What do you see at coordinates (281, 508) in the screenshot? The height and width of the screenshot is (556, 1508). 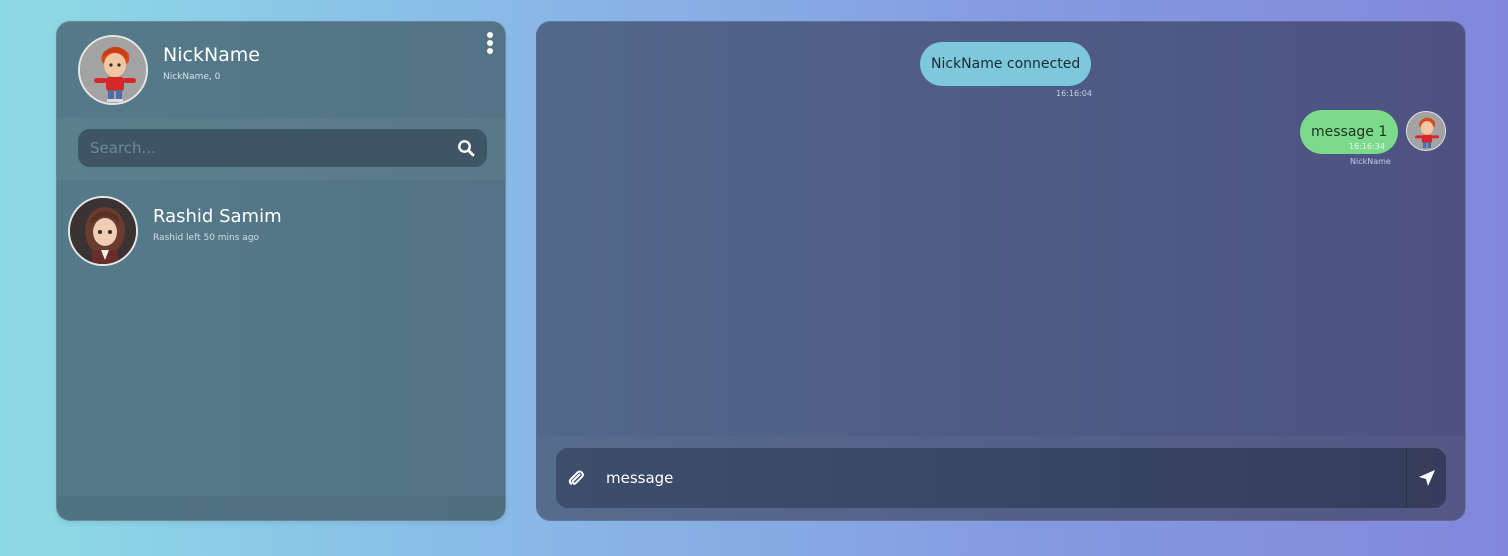 I see `sidebar-footer` at bounding box center [281, 508].